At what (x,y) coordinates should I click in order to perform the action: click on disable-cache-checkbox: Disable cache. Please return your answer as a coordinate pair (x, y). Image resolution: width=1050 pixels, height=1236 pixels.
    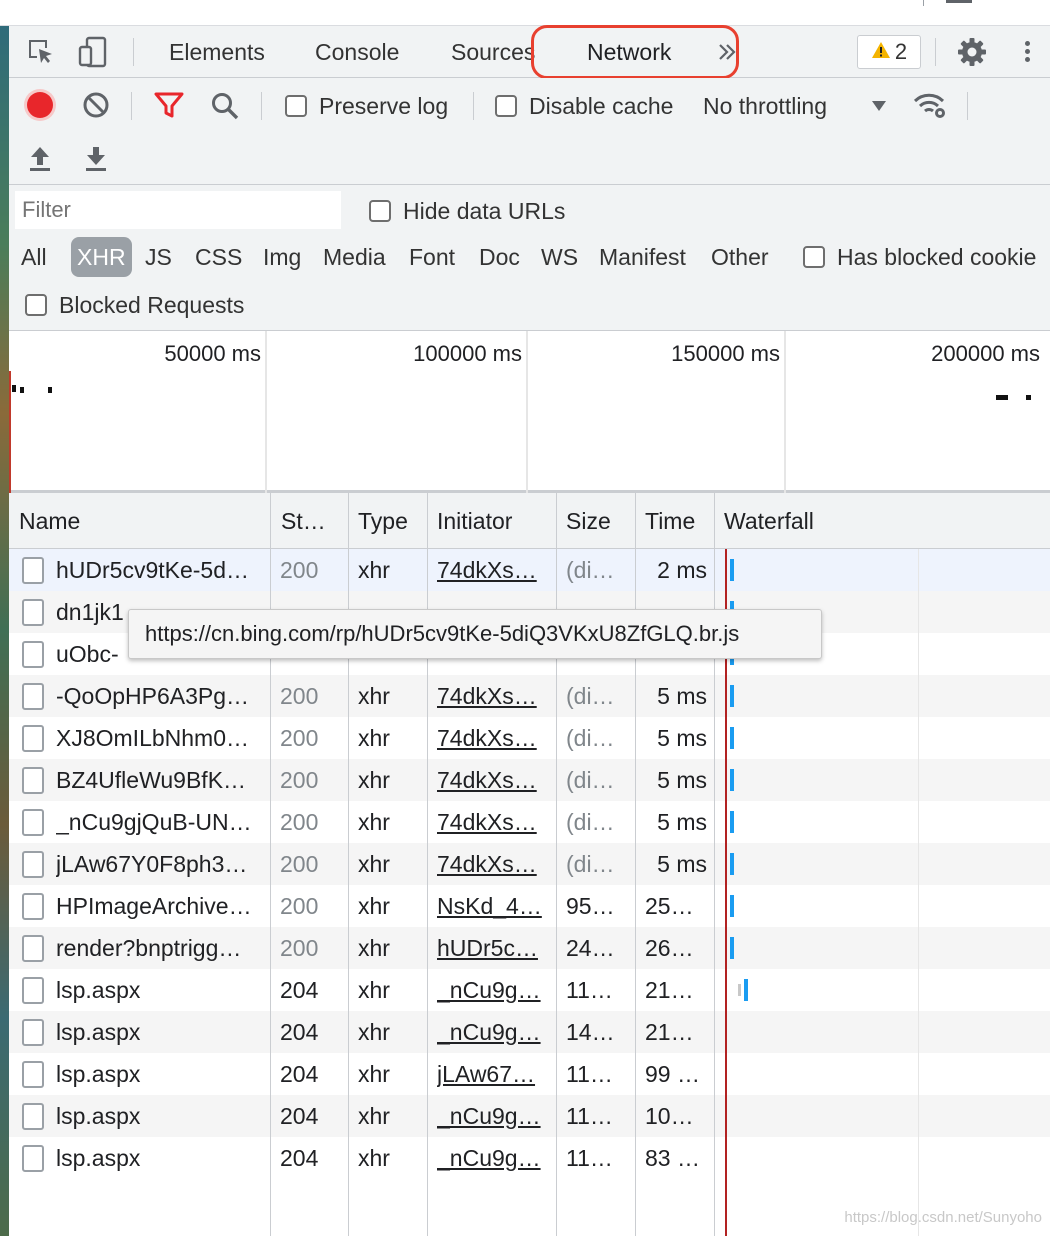
    Looking at the image, I should click on (584, 106).